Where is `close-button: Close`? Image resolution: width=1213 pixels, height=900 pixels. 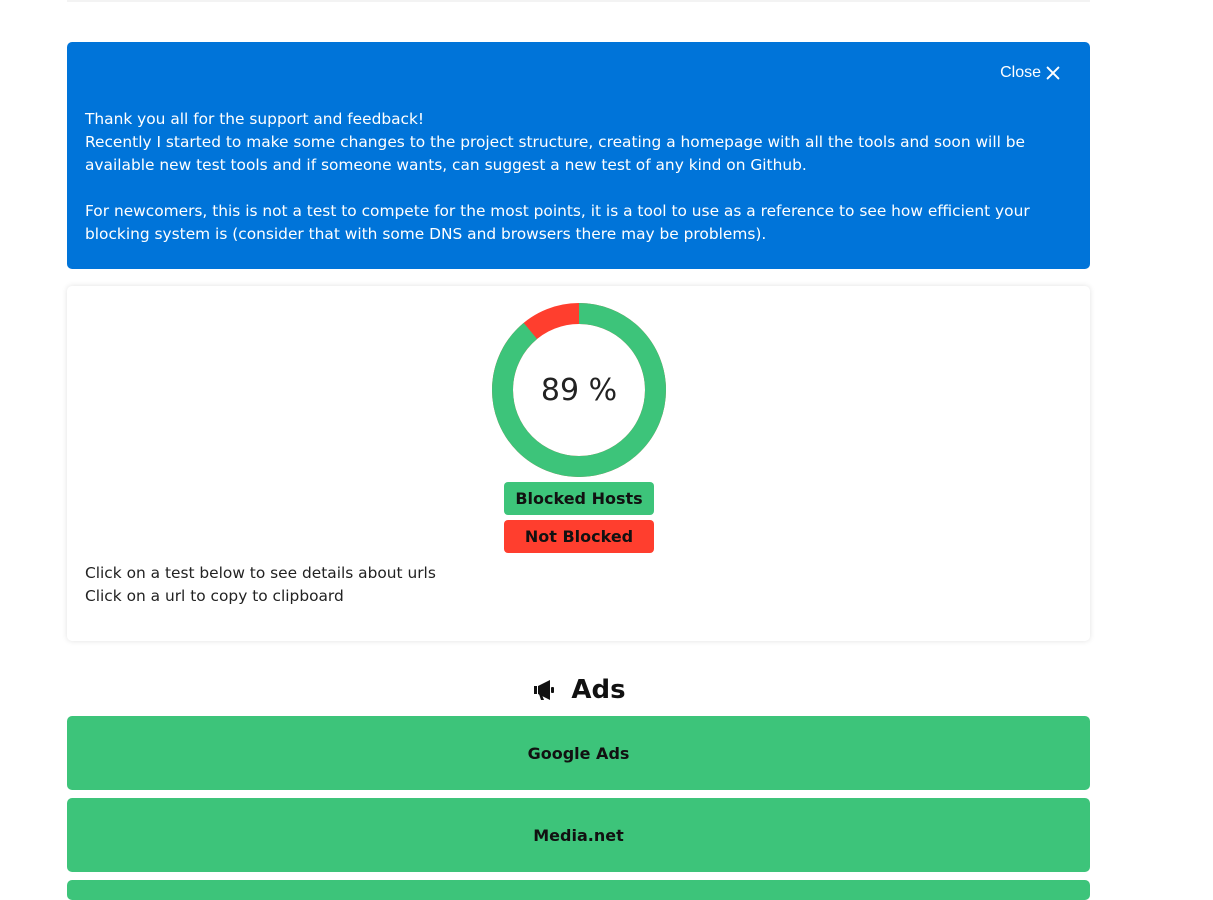
close-button: Close is located at coordinates (1031, 73).